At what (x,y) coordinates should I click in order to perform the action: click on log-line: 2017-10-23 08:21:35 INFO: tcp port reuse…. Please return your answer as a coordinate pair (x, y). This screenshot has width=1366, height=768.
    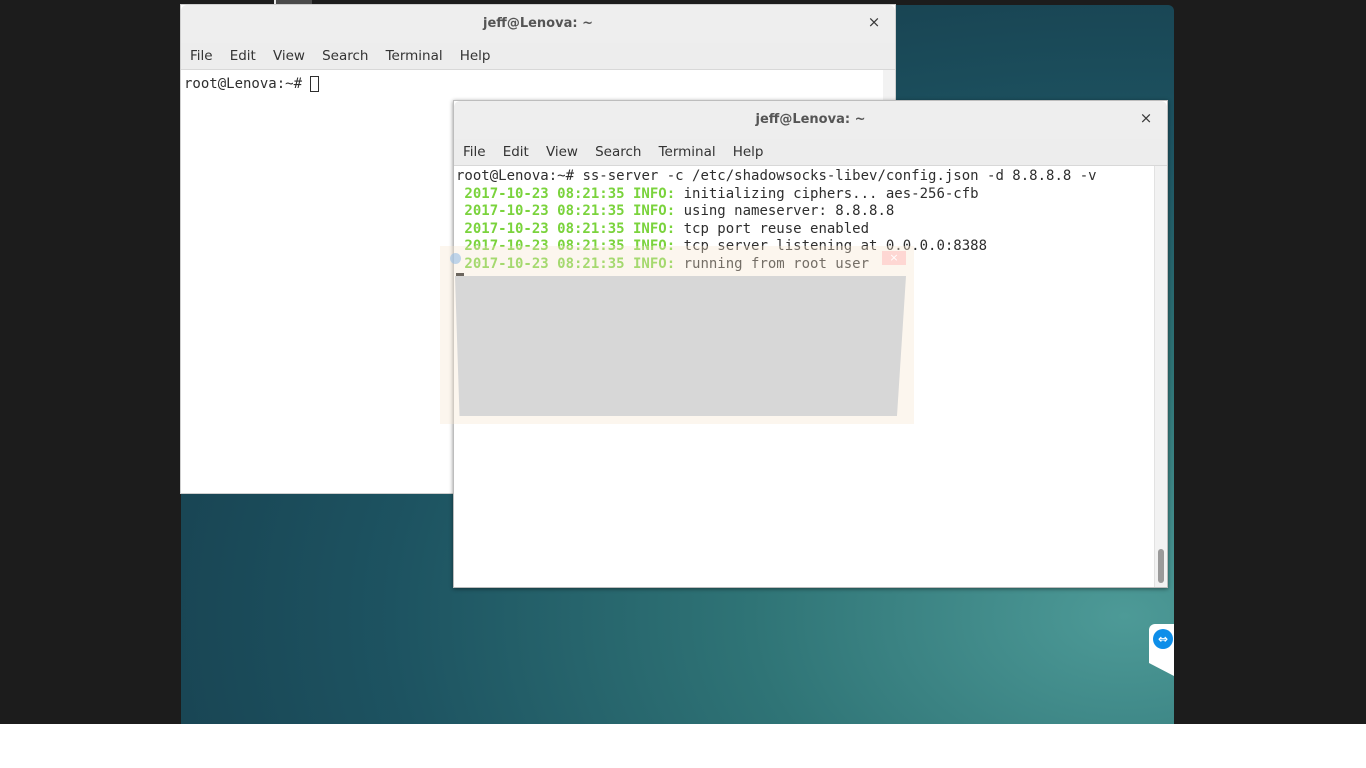
    Looking at the image, I should click on (811, 230).